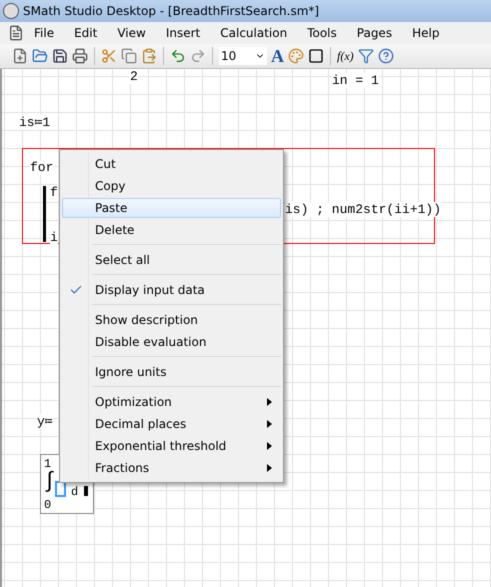 The height and width of the screenshot is (587, 491). What do you see at coordinates (198, 56) in the screenshot?
I see `redo-icon` at bounding box center [198, 56].